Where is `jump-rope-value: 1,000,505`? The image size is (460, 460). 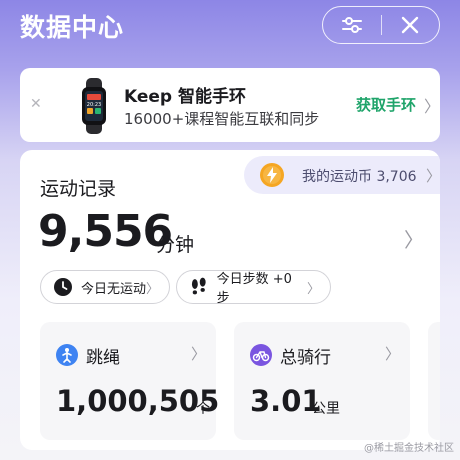 jump-rope-value: 1,000,505 is located at coordinates (138, 401).